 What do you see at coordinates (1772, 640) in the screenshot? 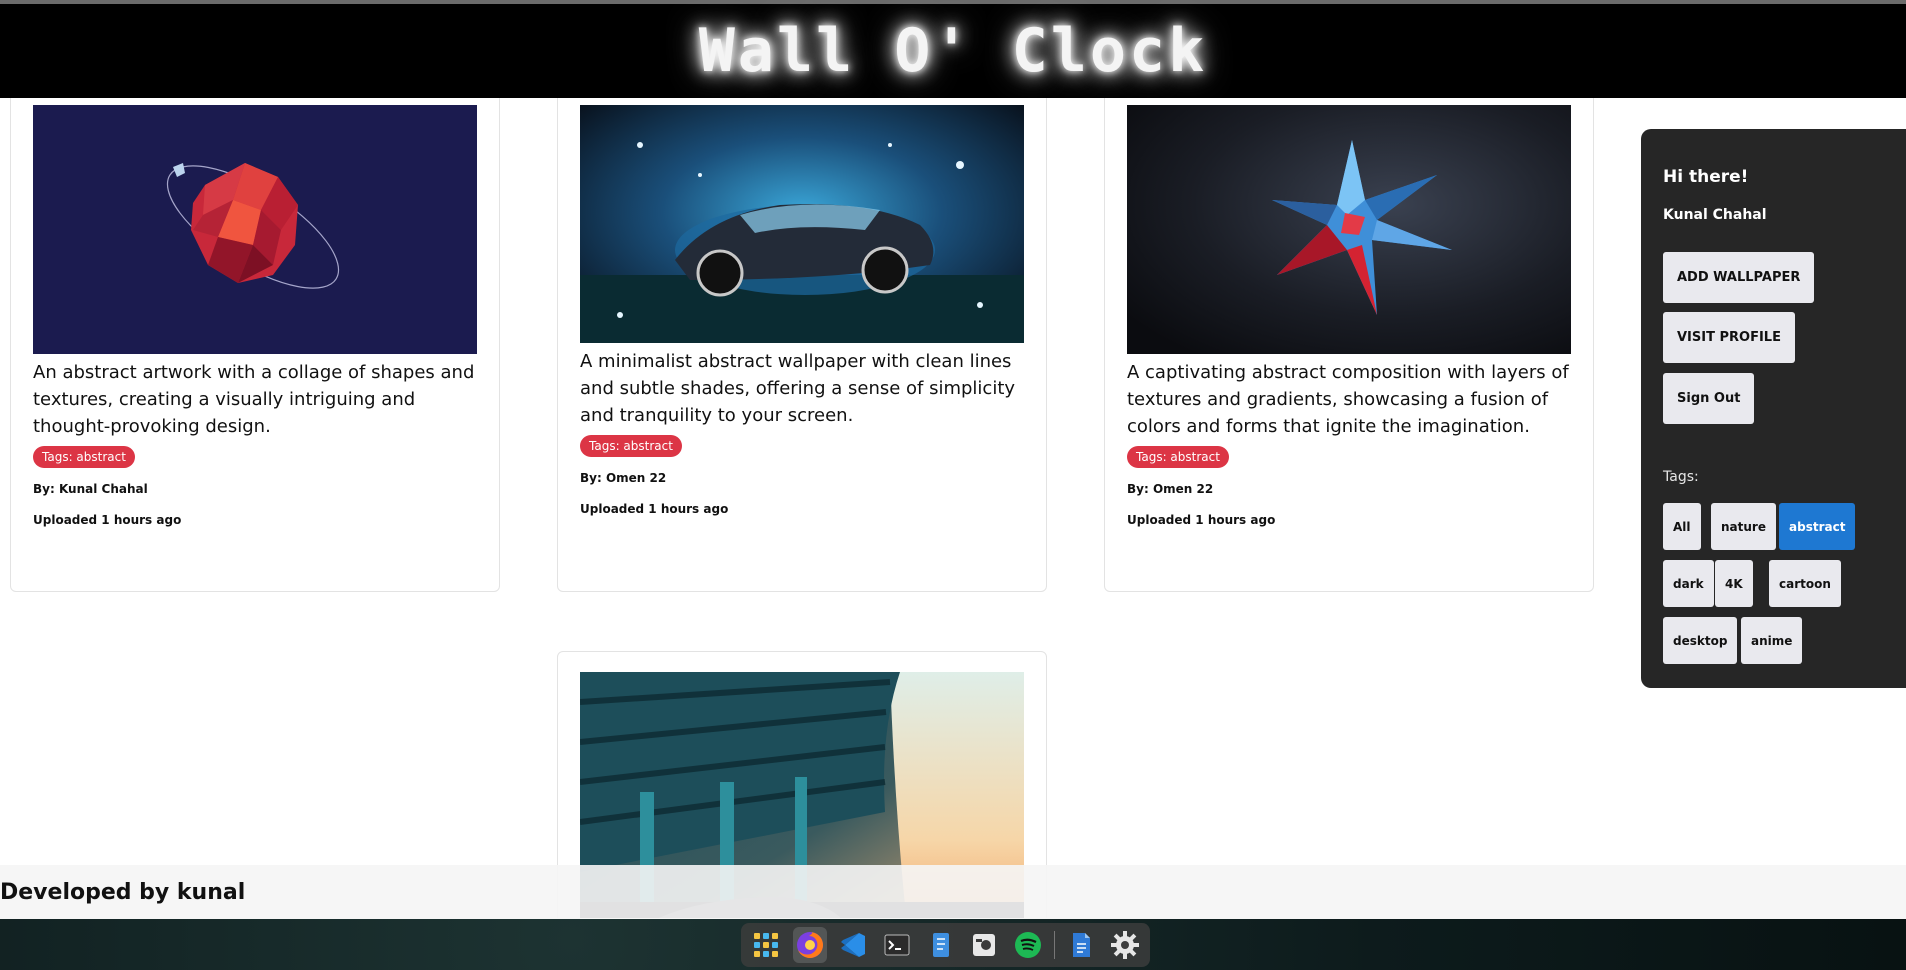
I see `tag-filter-anime: anime` at bounding box center [1772, 640].